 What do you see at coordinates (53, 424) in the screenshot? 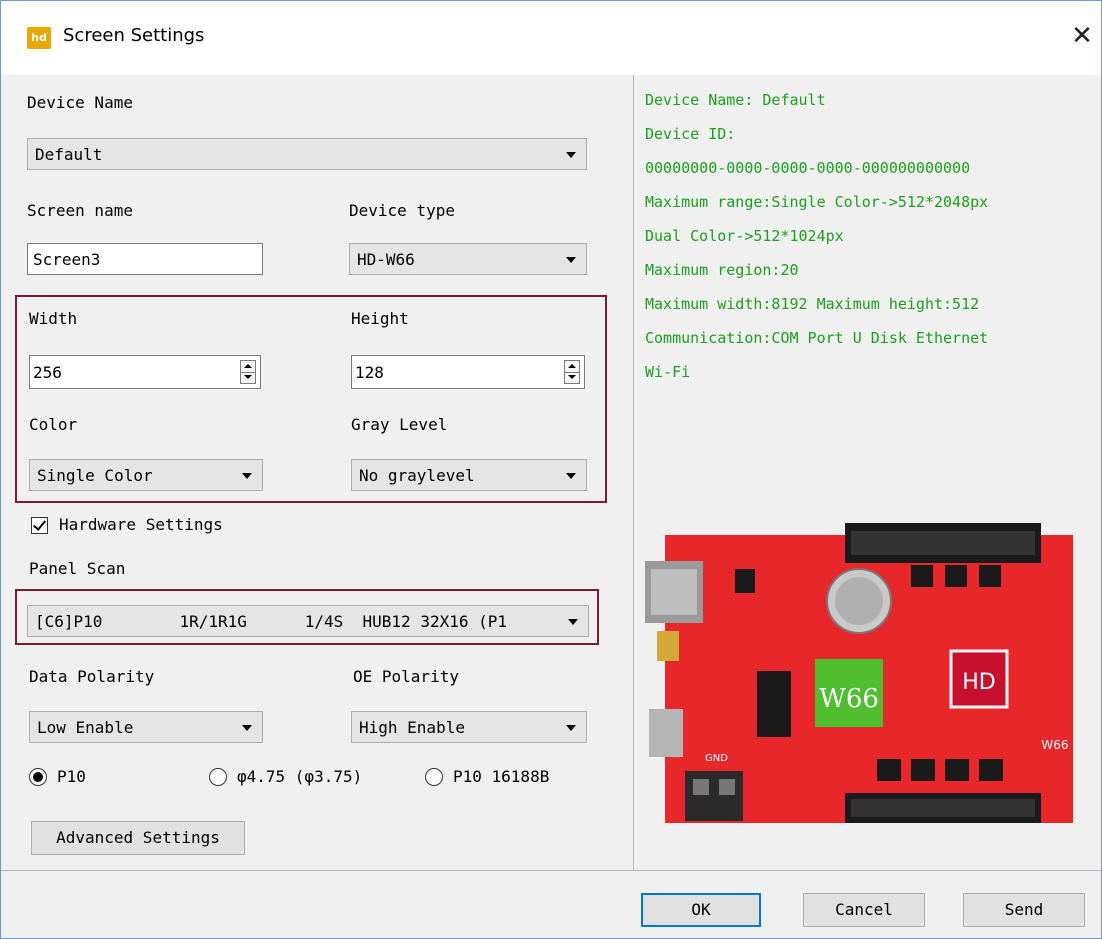
I see `color-label: Color` at bounding box center [53, 424].